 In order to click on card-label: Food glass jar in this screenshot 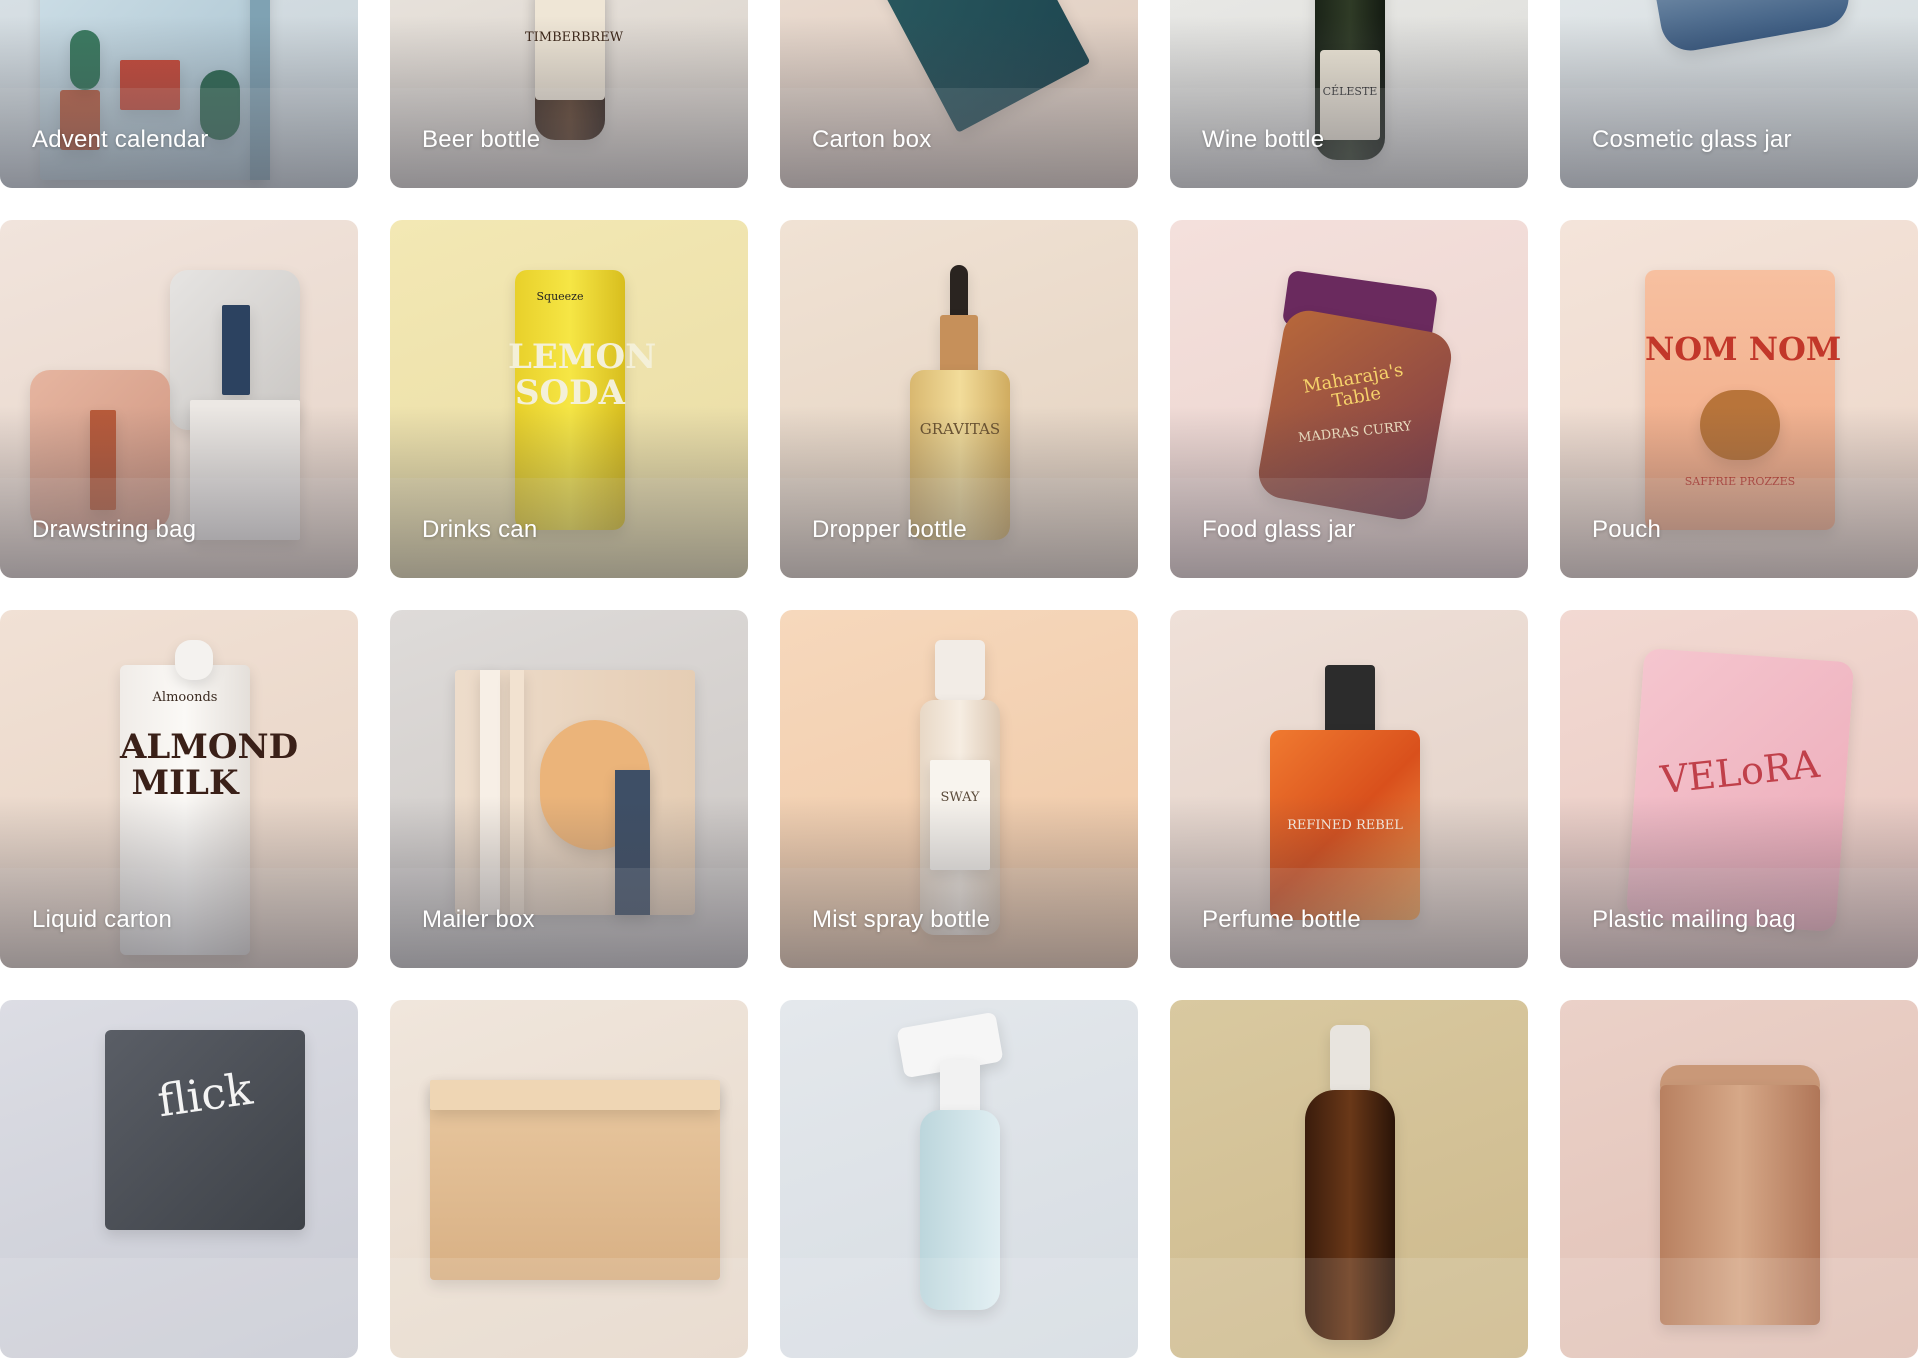, I will do `click(1279, 529)`.